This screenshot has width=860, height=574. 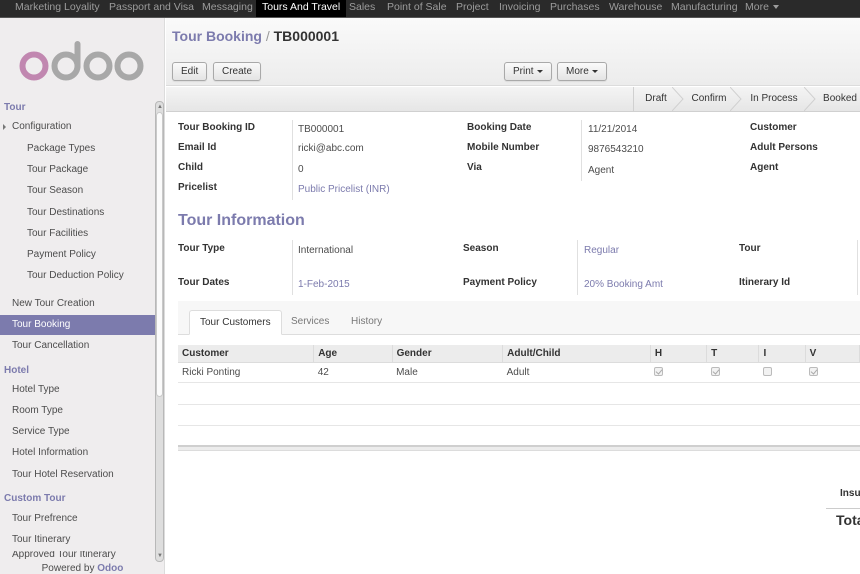 What do you see at coordinates (77, 170) in the screenshot?
I see `menu-item-tour-package: Tour Package` at bounding box center [77, 170].